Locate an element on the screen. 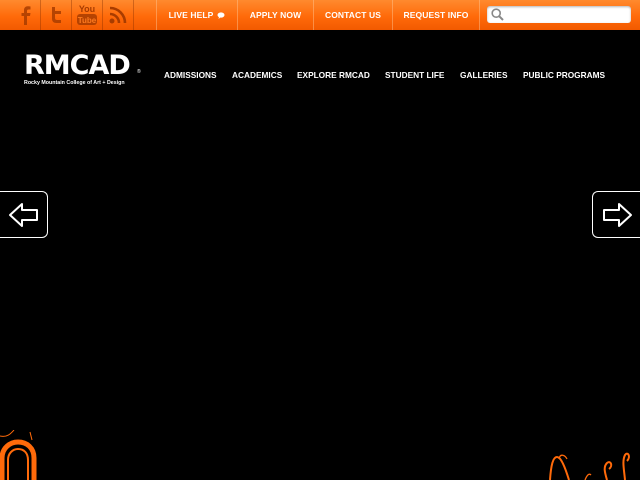 The image size is (640, 480). request-info-label: REQUEST INFO is located at coordinates (436, 15).